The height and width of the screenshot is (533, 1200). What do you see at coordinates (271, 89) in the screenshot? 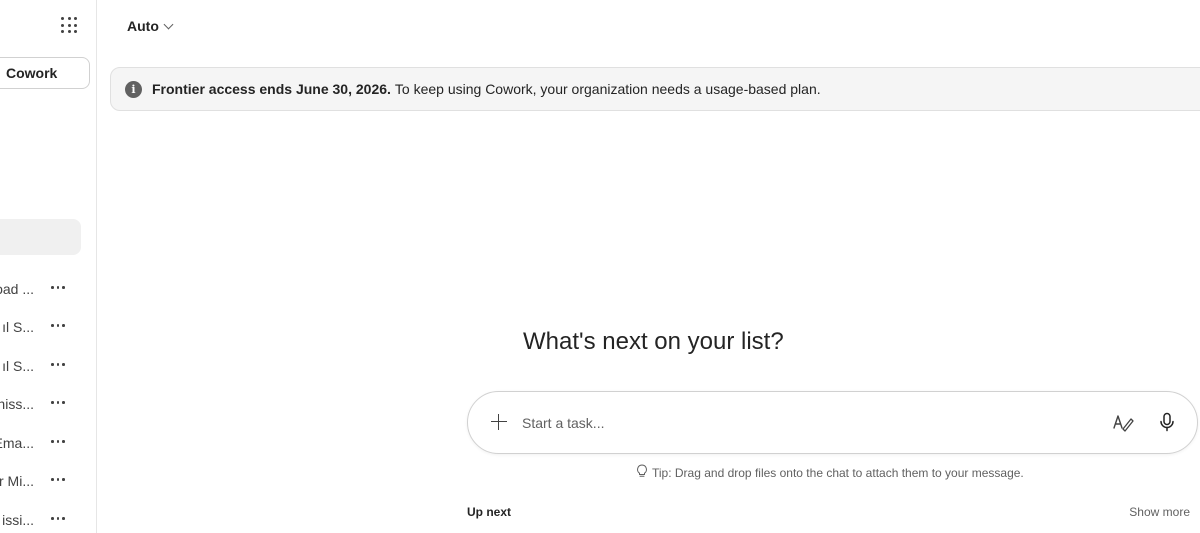
I see `banner-bold-text: Frontier access ends June 30, 2026.` at bounding box center [271, 89].